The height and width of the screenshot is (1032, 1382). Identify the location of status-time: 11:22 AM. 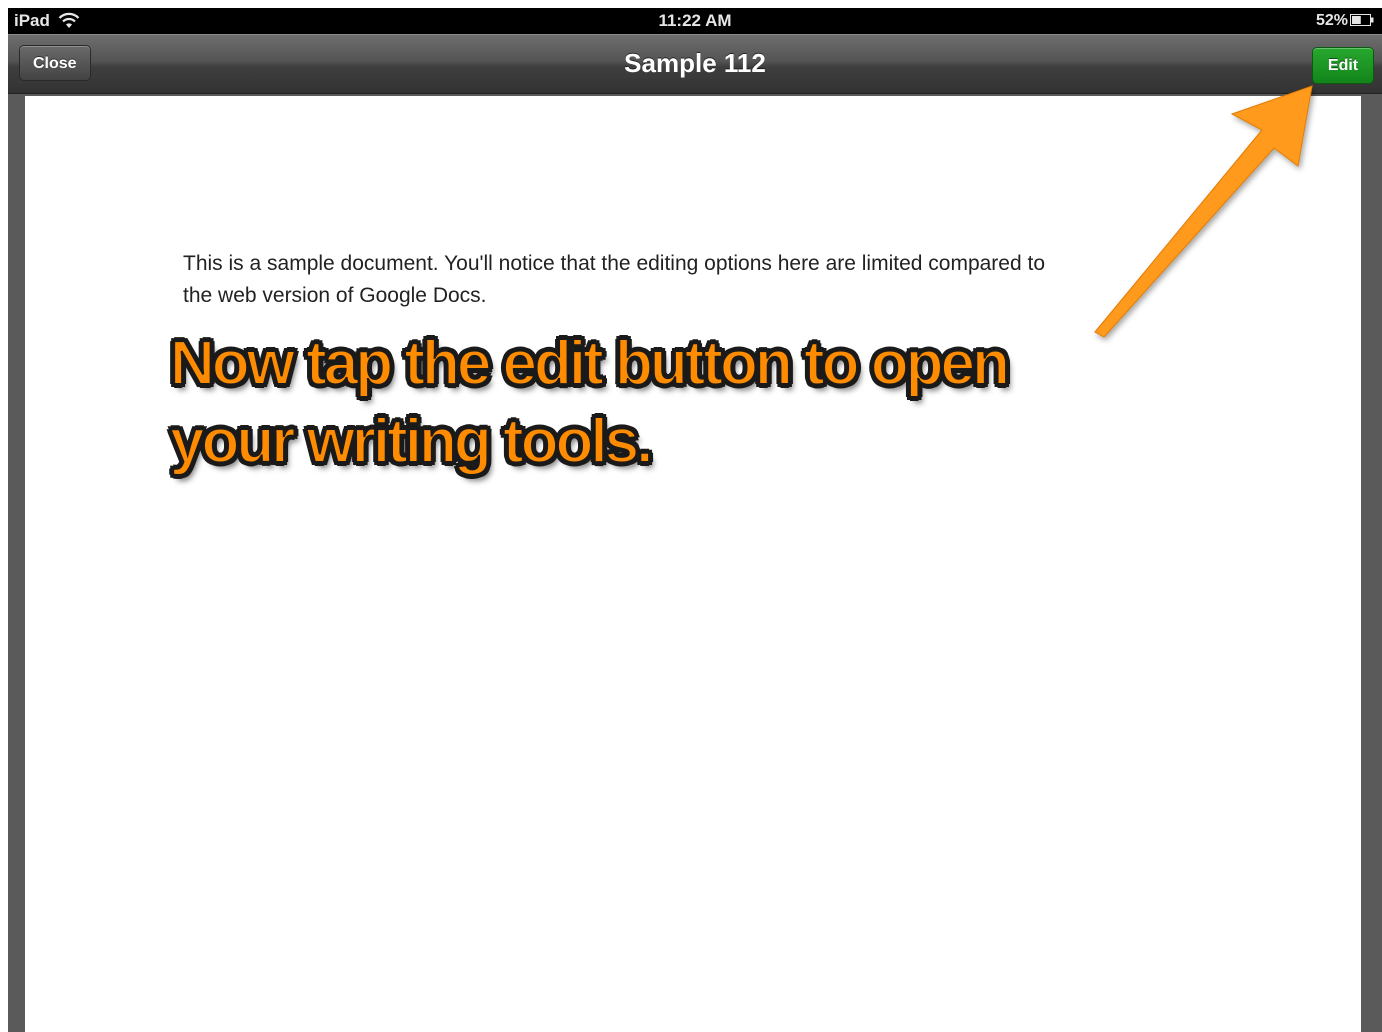
(695, 20).